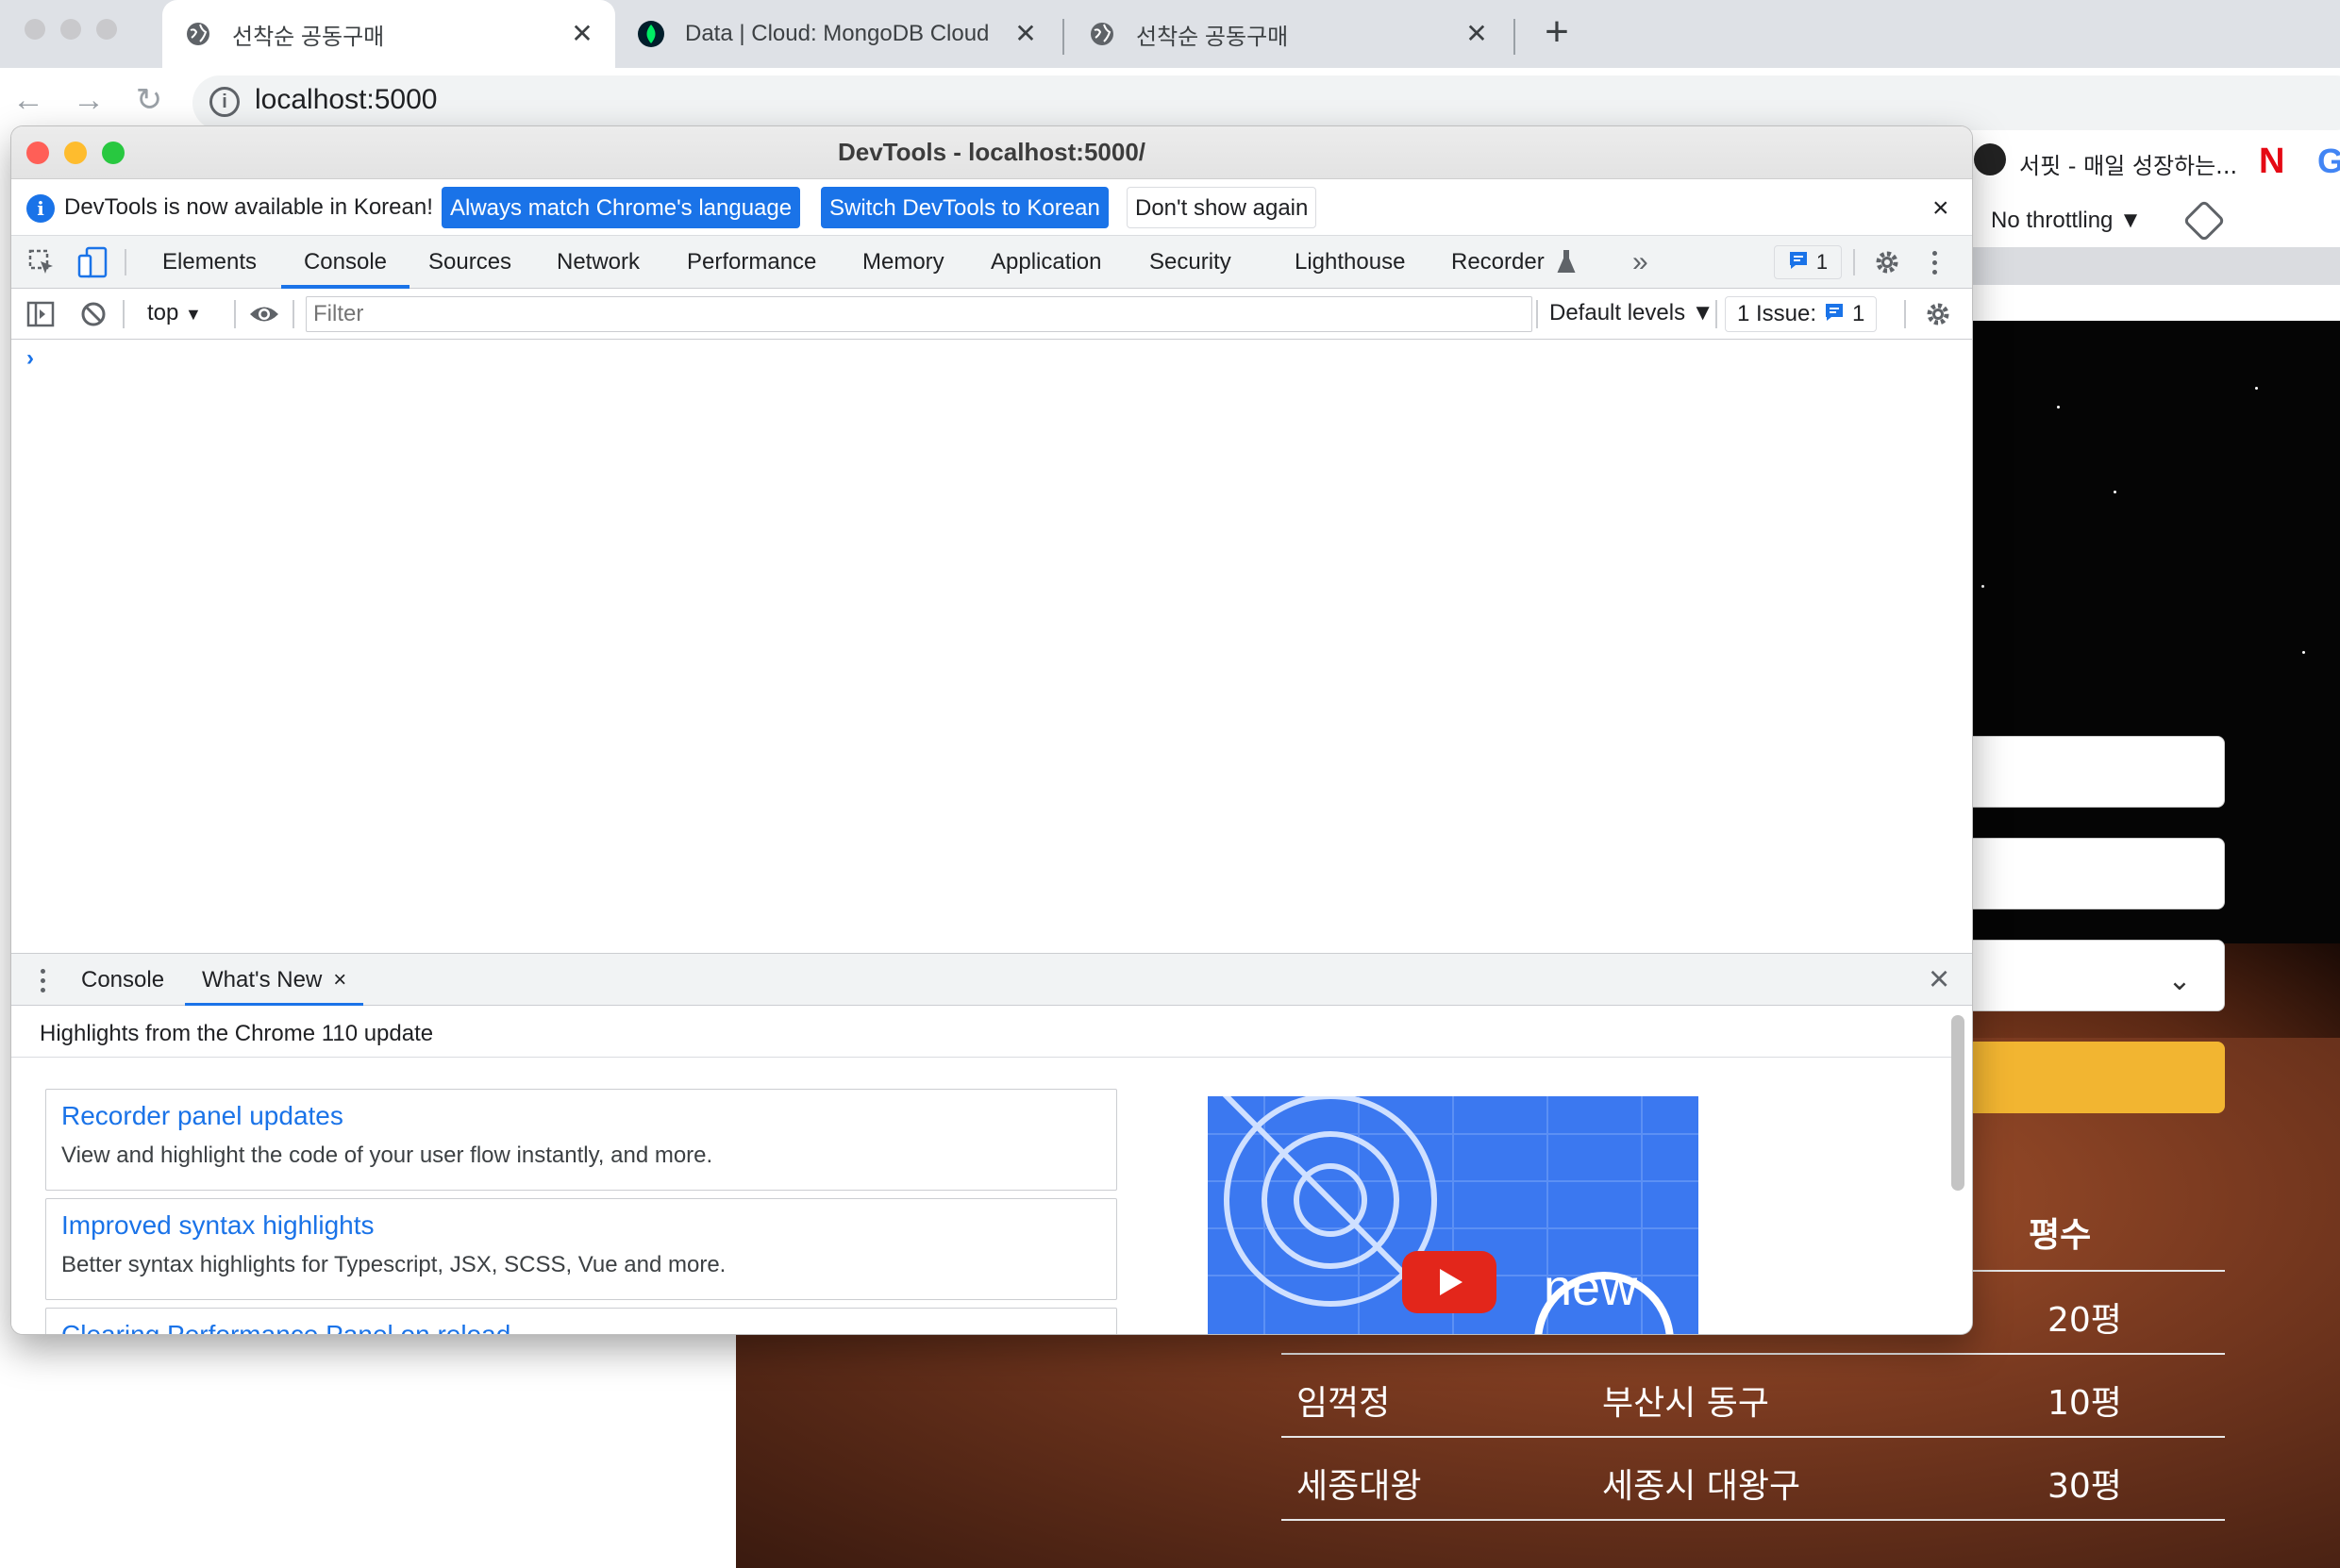 The width and height of the screenshot is (2340, 1568). Describe the element at coordinates (1777, 313) in the screenshot. I see `issues-label: 1 Issue:` at that location.